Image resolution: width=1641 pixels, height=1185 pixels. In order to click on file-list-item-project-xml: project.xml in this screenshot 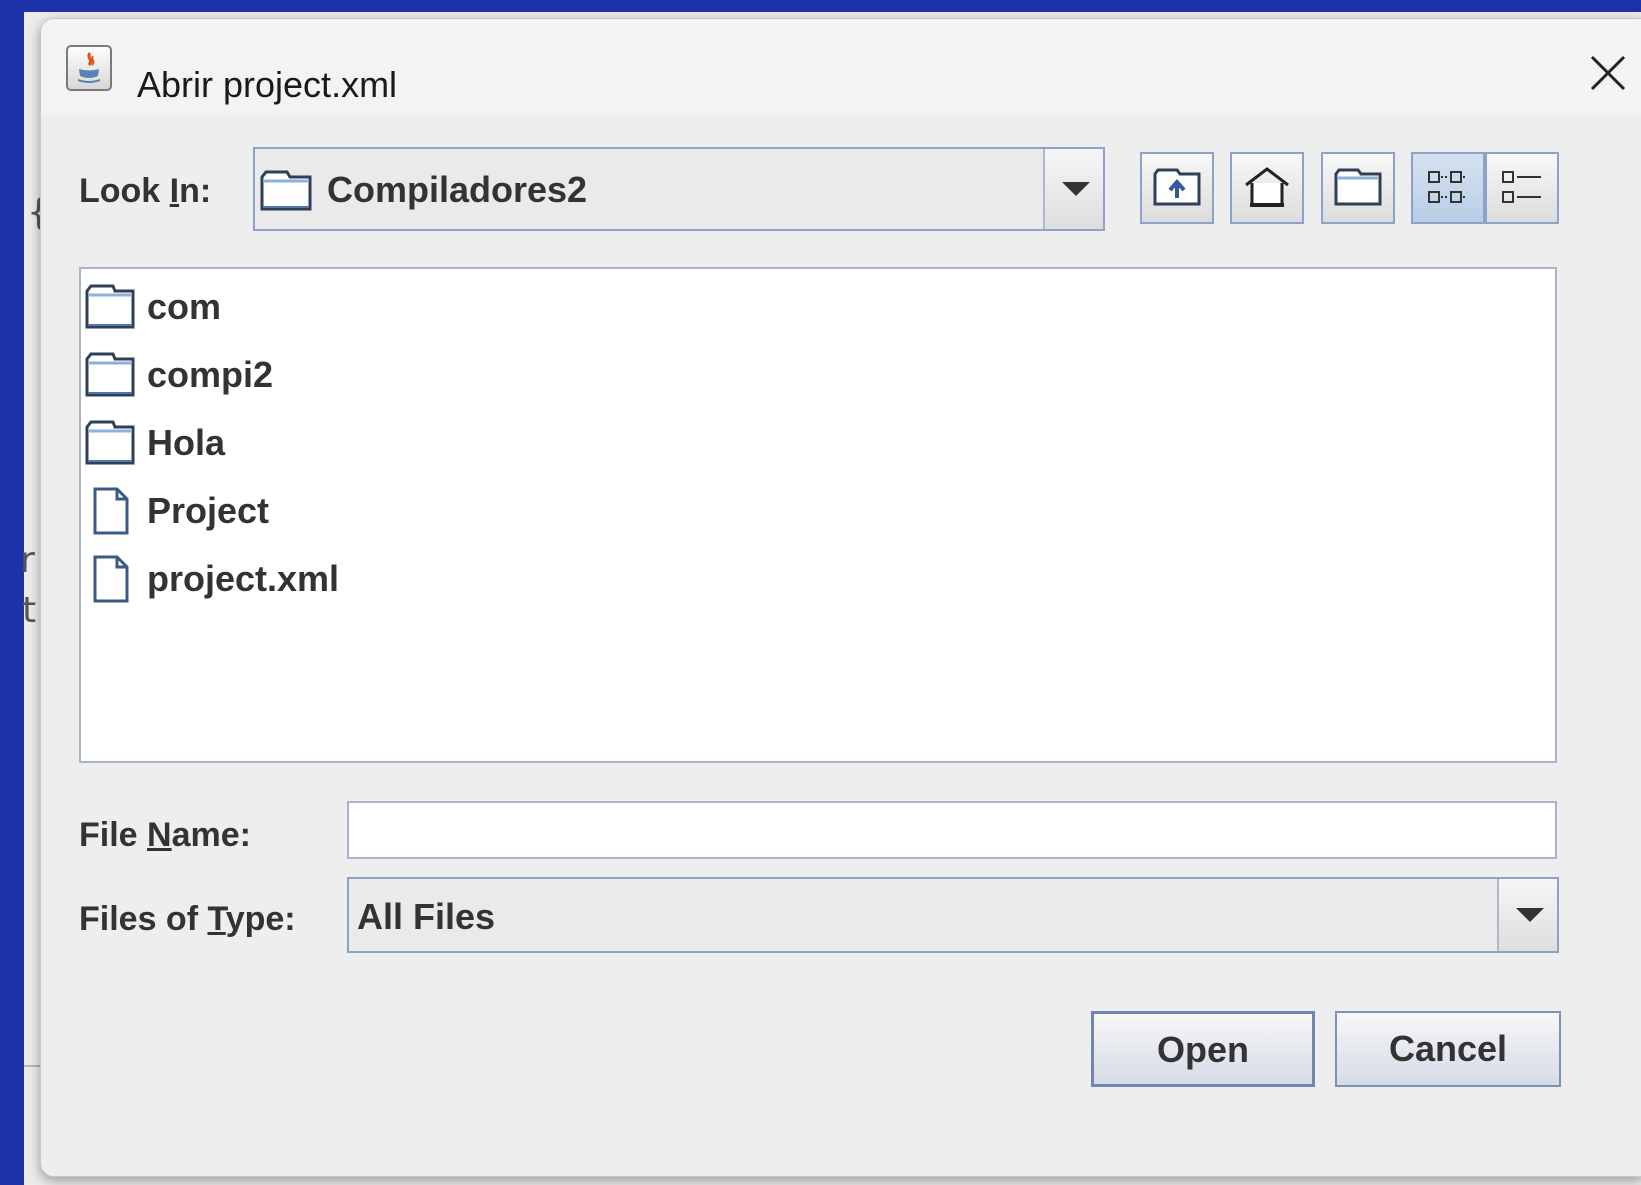, I will do `click(385, 580)`.